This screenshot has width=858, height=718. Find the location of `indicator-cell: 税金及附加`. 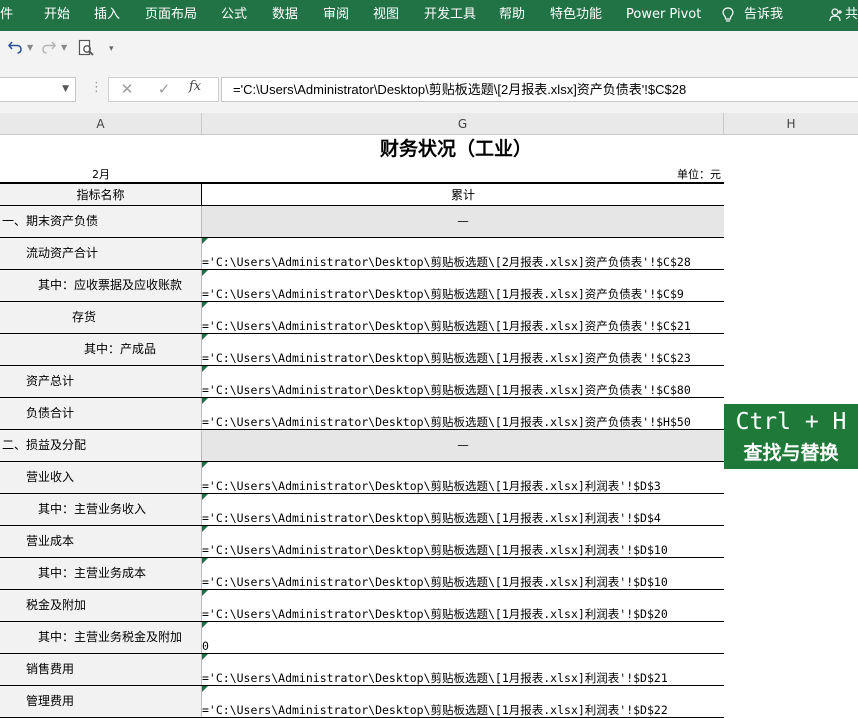

indicator-cell: 税金及附加 is located at coordinates (101, 605).